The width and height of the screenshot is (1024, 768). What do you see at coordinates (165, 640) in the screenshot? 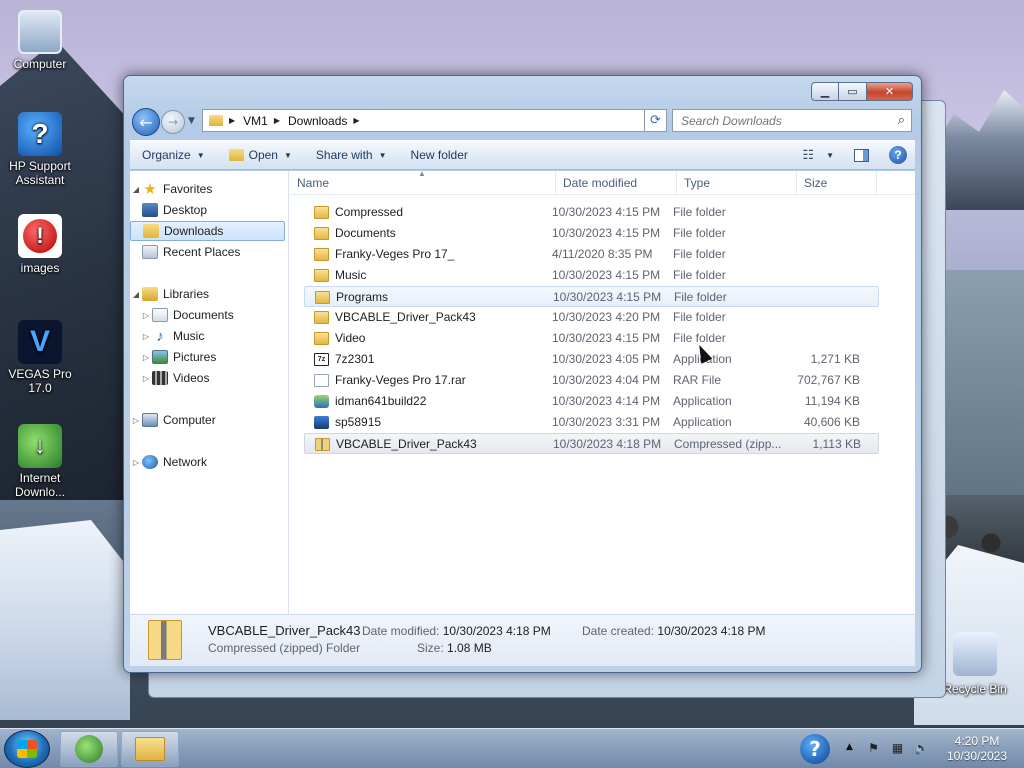
I see `zip-folder-icon` at bounding box center [165, 640].